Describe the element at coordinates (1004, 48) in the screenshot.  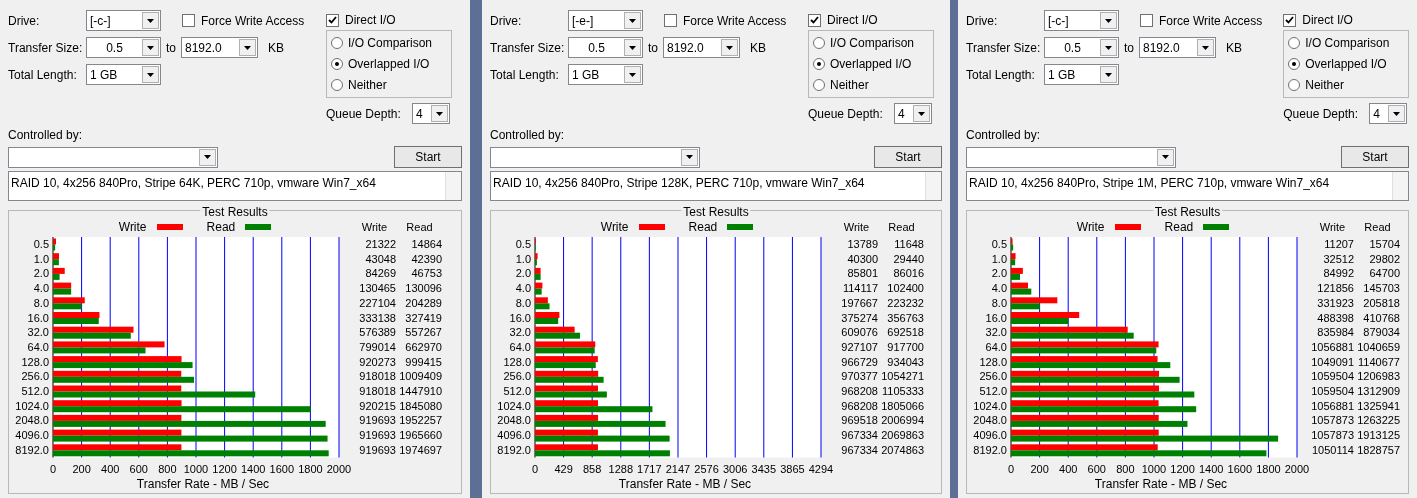
I see `field-label: Transfer Size:` at that location.